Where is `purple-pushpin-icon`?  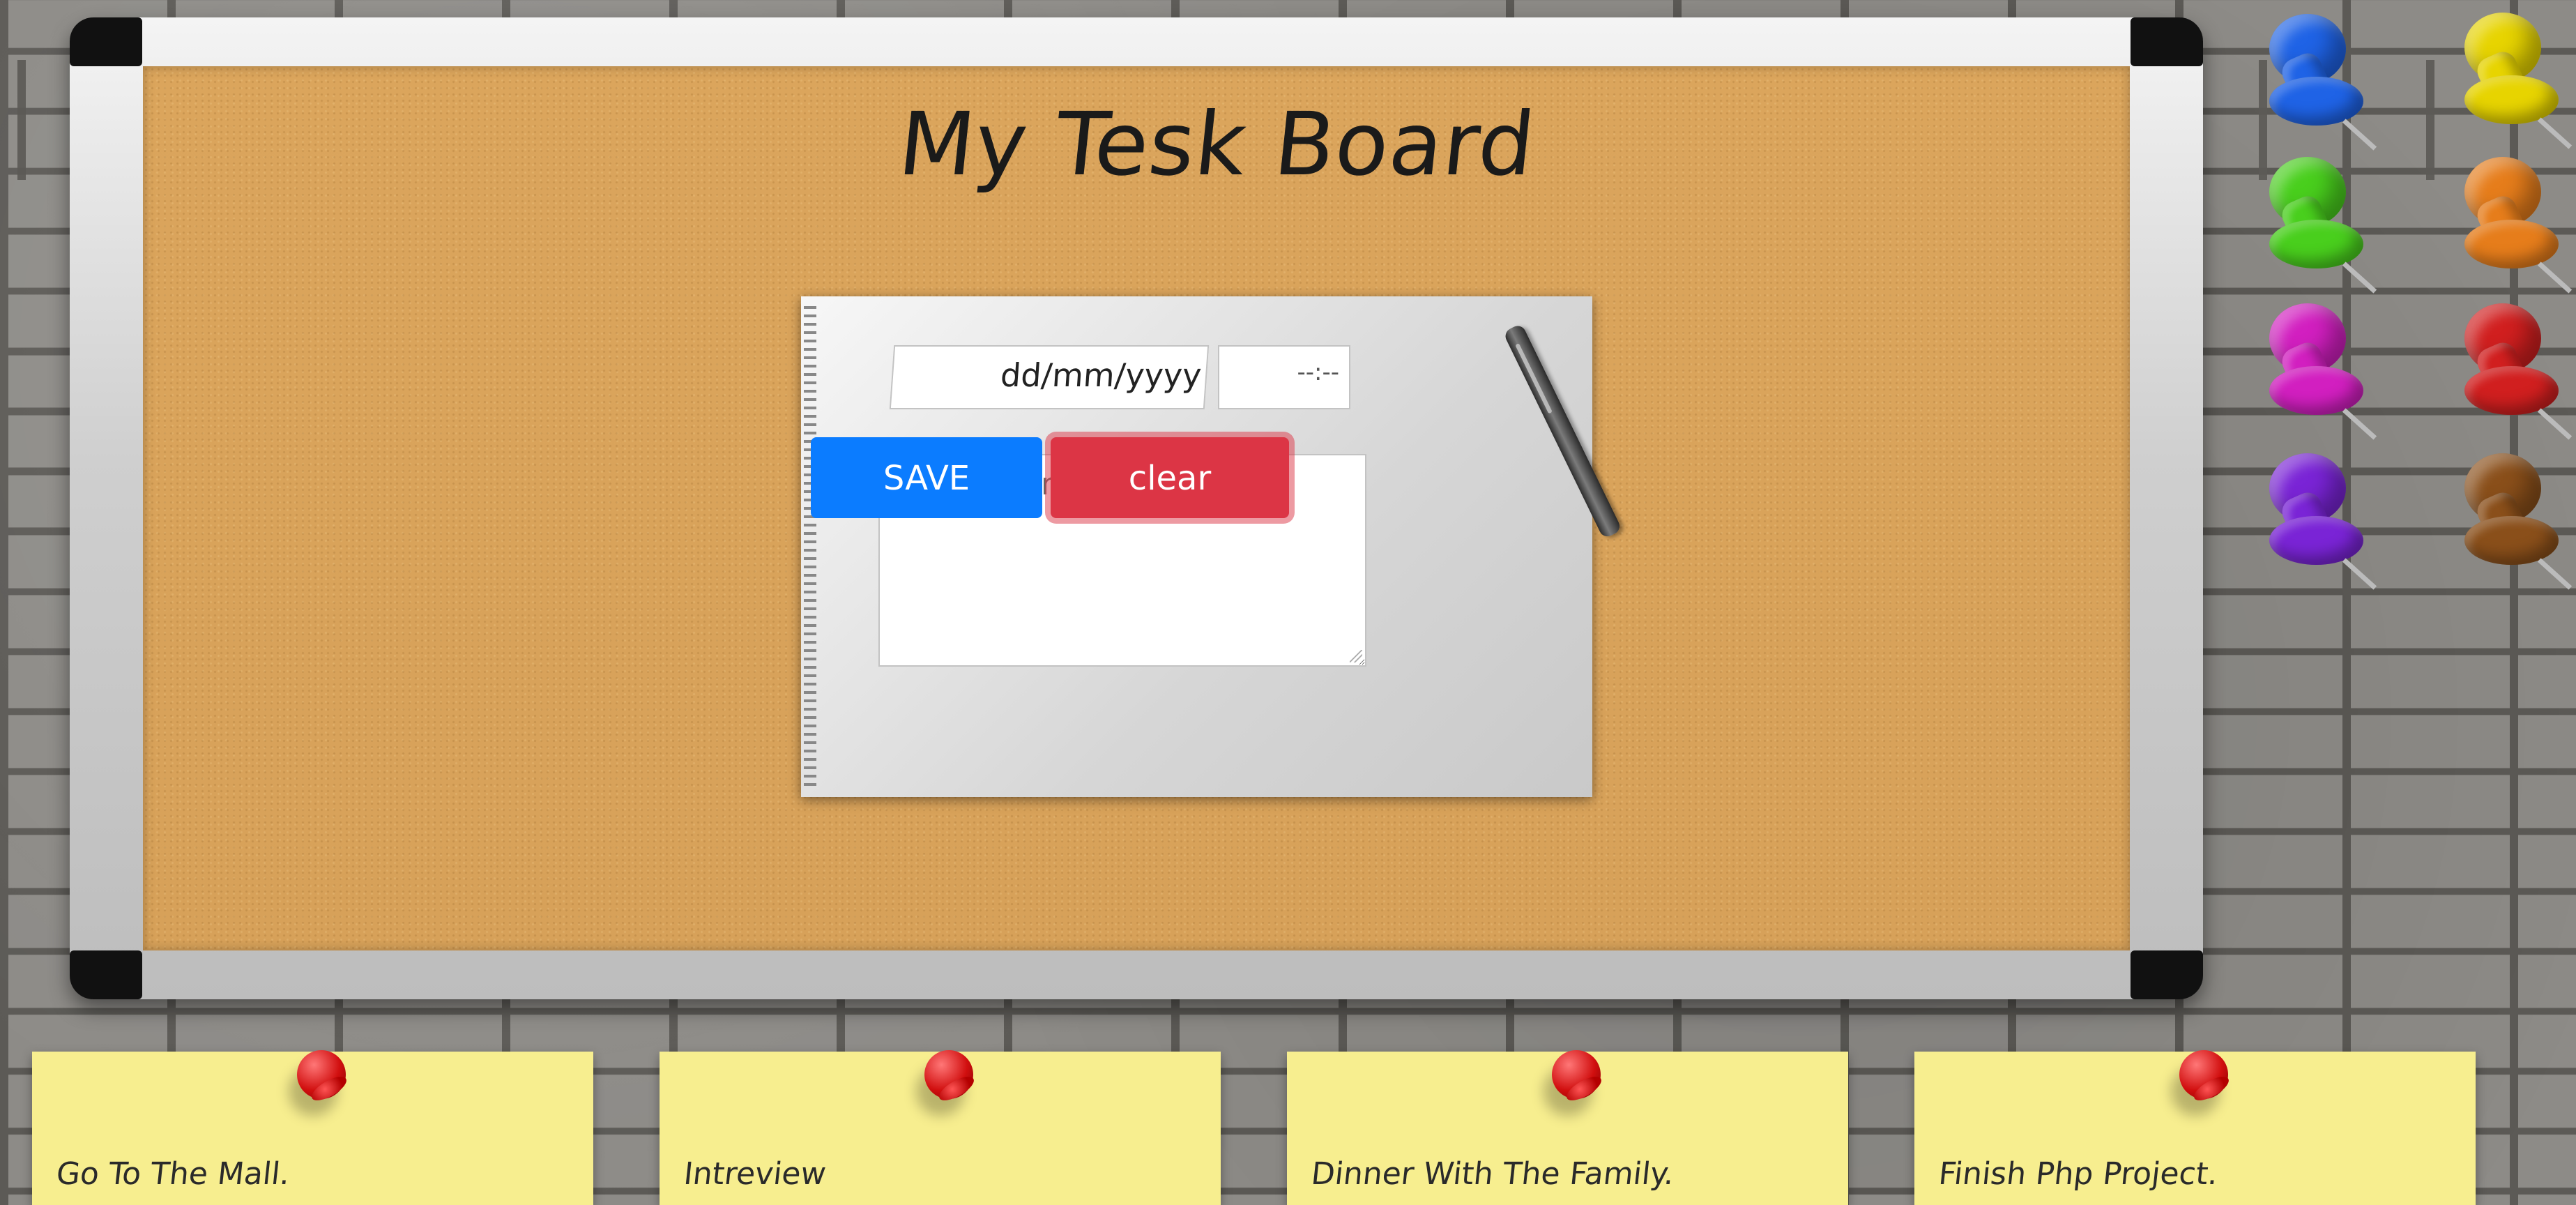
purple-pushpin-icon is located at coordinates (2318, 521).